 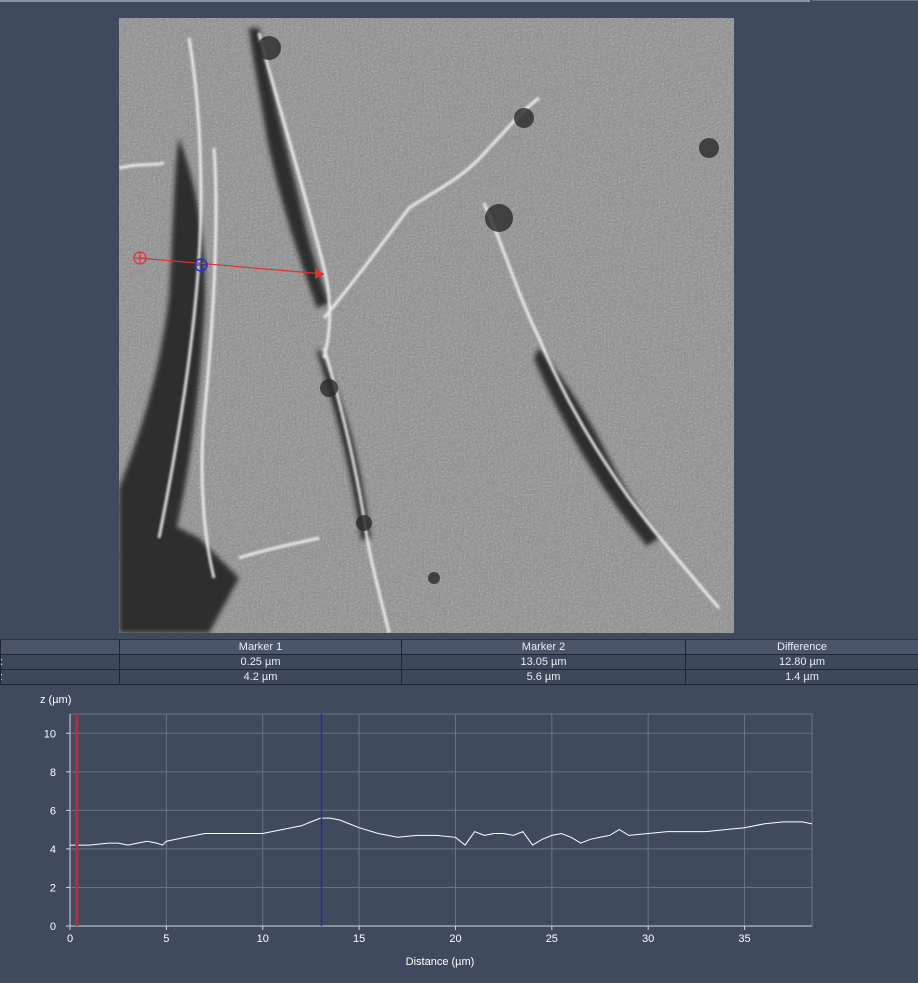 What do you see at coordinates (53, 888) in the screenshot?
I see `y-tick-label: 2` at bounding box center [53, 888].